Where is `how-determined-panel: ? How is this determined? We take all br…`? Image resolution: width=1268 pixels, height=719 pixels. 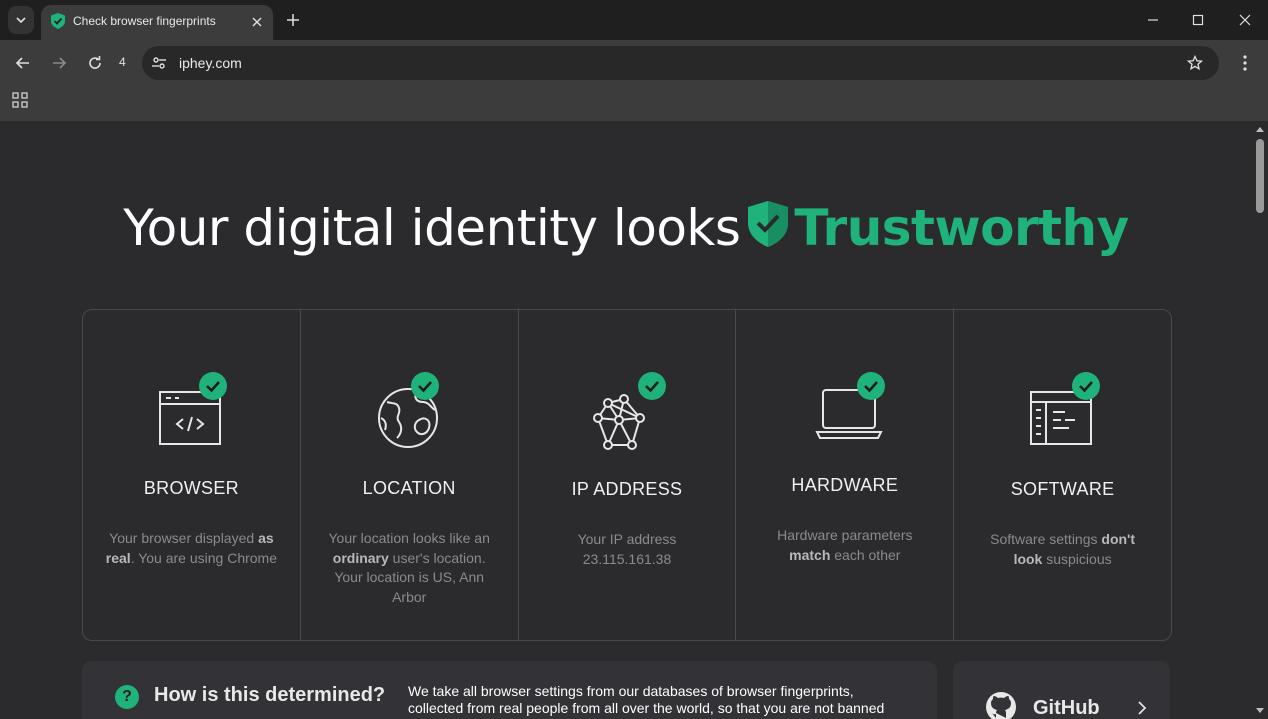 how-determined-panel: ? How is this determined? We take all br… is located at coordinates (509, 690).